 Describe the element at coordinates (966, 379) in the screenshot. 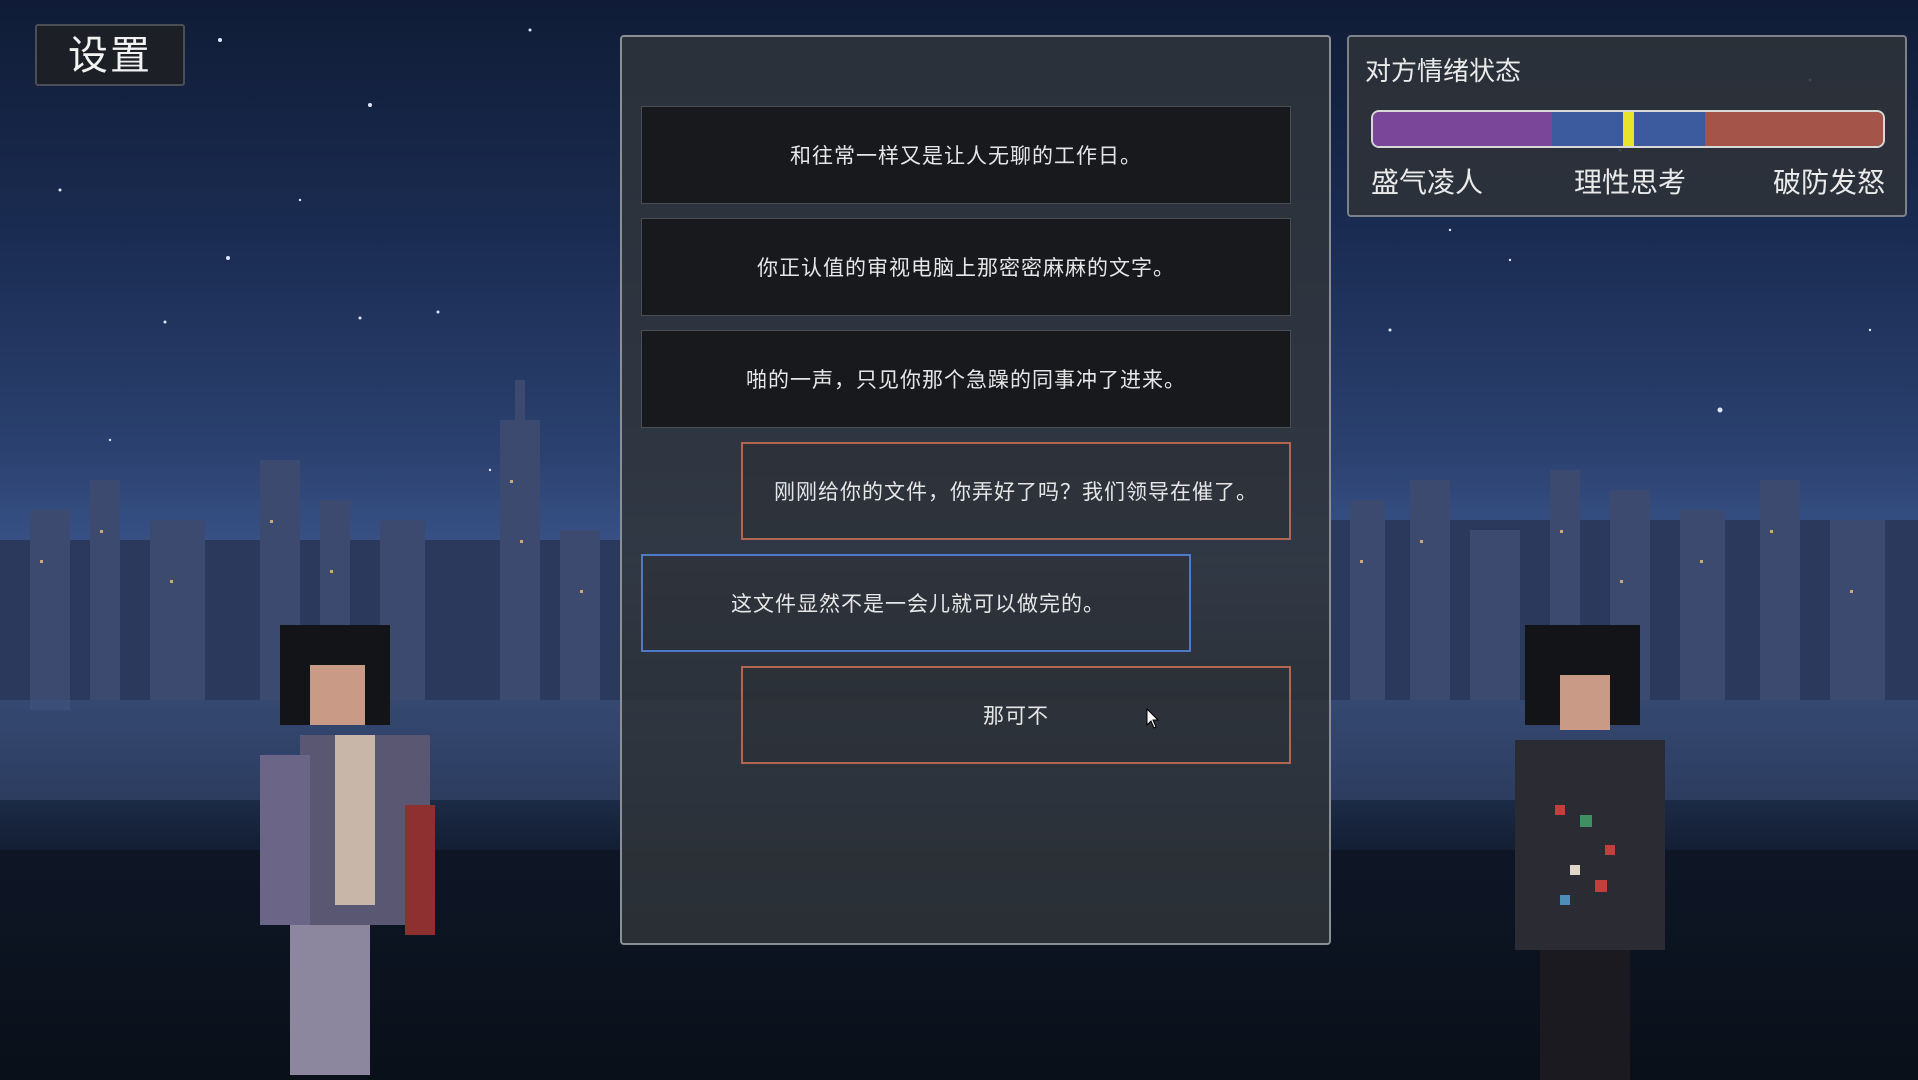

I see `narration-message: 啪的一声，只见你那个急躁的同事冲了进来。` at that location.